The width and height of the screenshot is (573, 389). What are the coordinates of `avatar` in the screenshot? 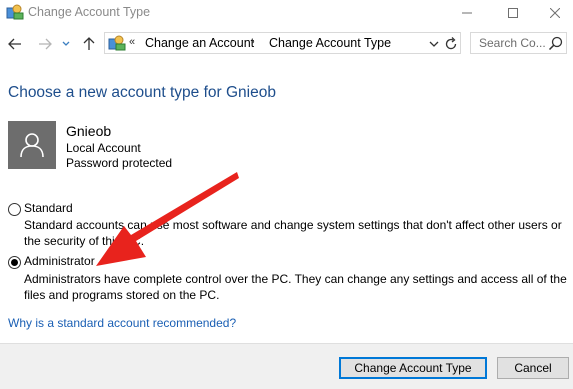 It's located at (32, 145).